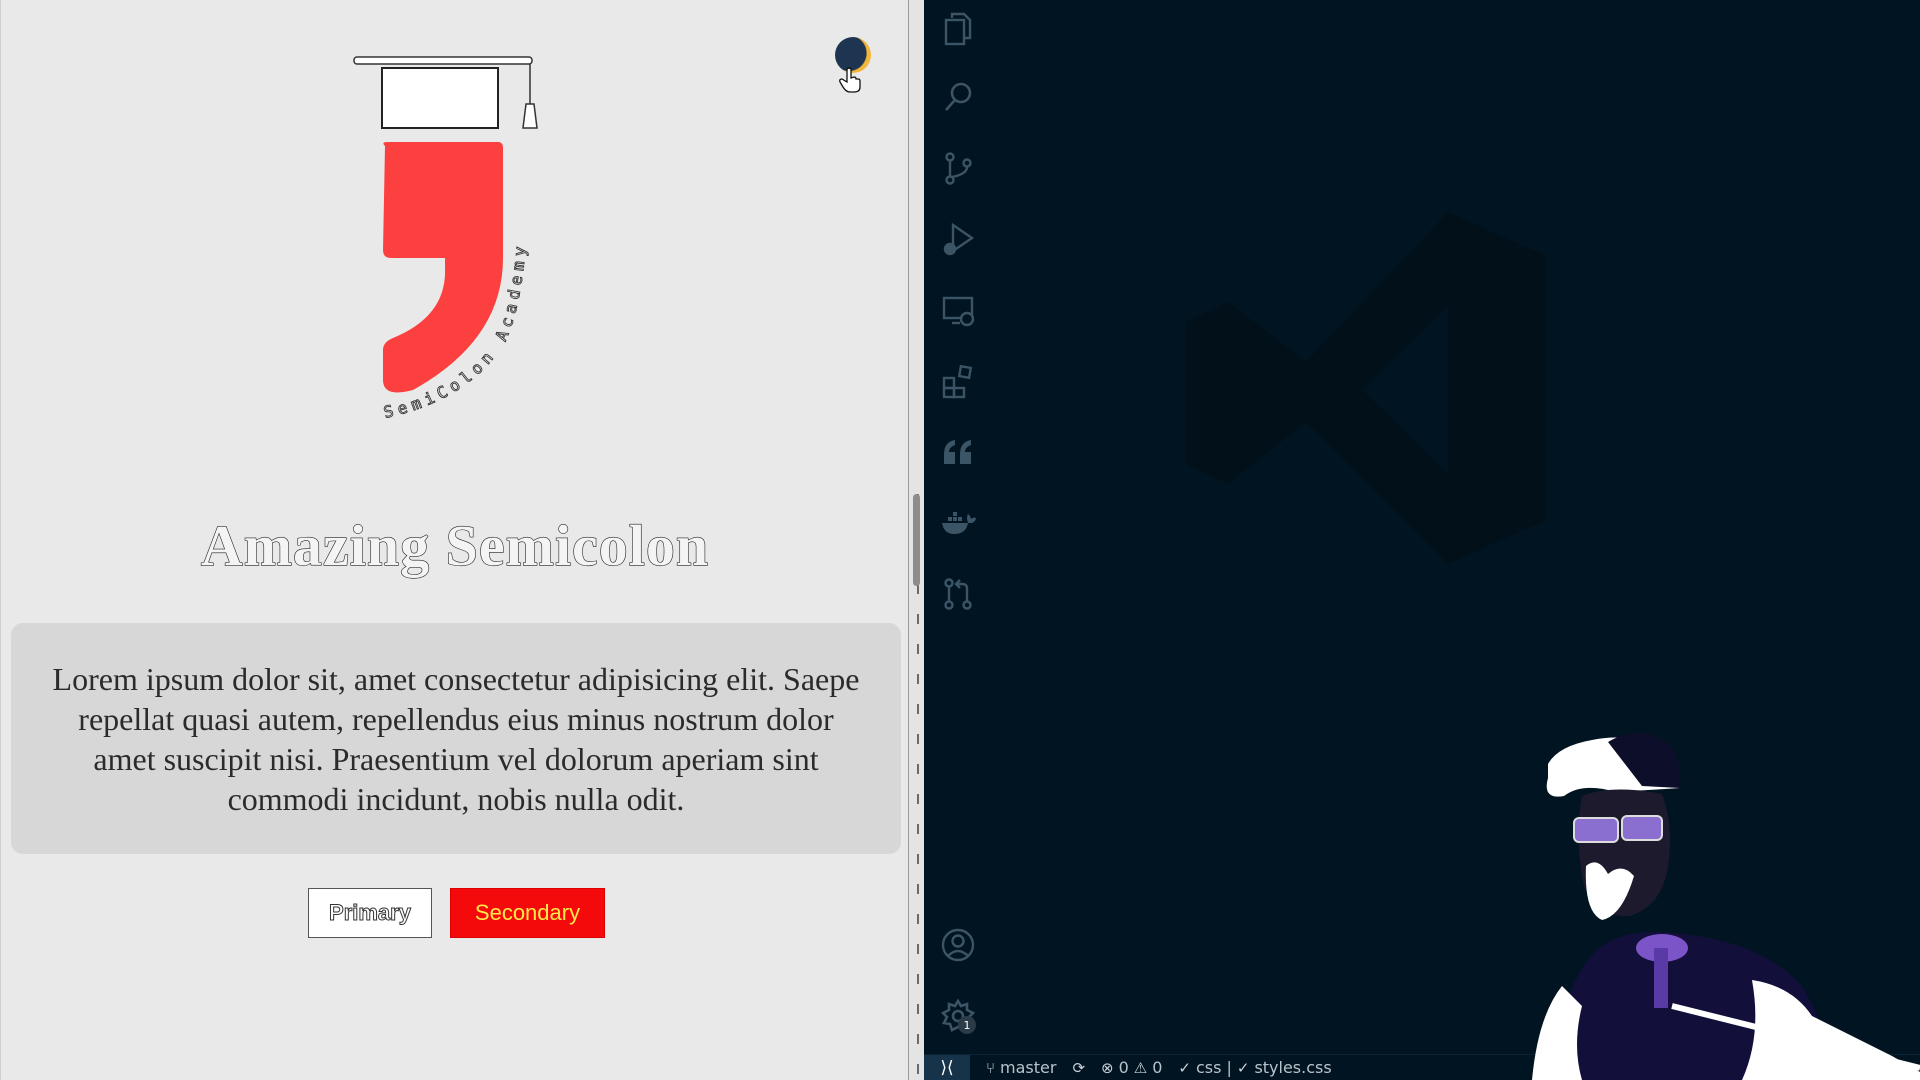  What do you see at coordinates (370, 913) in the screenshot?
I see `primary-button: Primary` at bounding box center [370, 913].